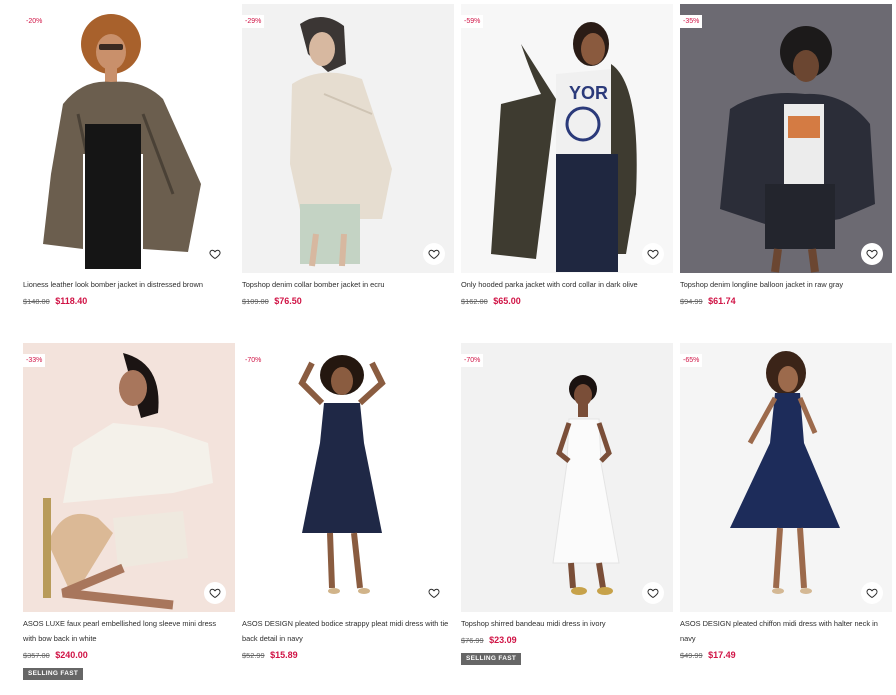  I want to click on original-price: $148.00, so click(36, 301).